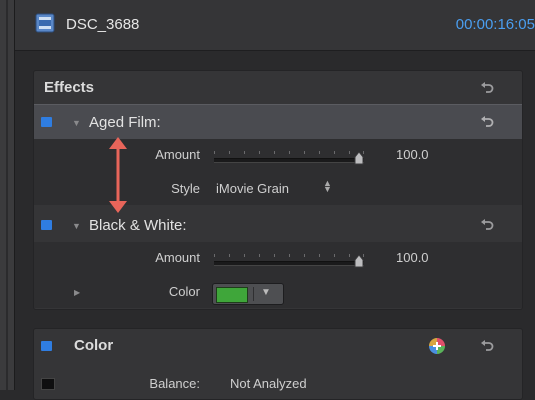  What do you see at coordinates (437, 346) in the screenshot?
I see `add-color-icon` at bounding box center [437, 346].